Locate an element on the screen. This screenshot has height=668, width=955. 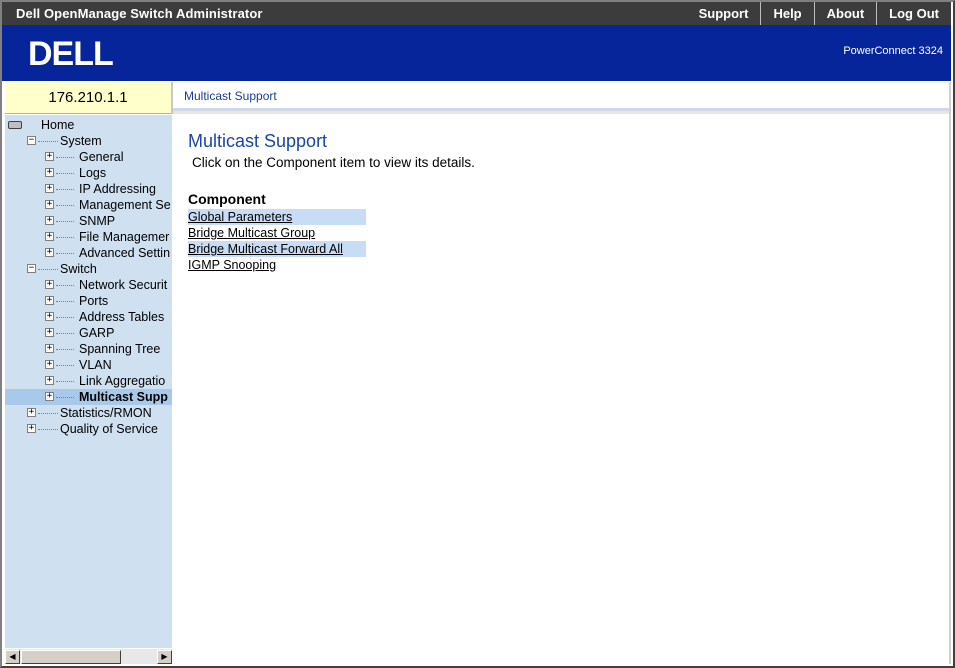
logo-text: DELL is located at coordinates (70, 53).